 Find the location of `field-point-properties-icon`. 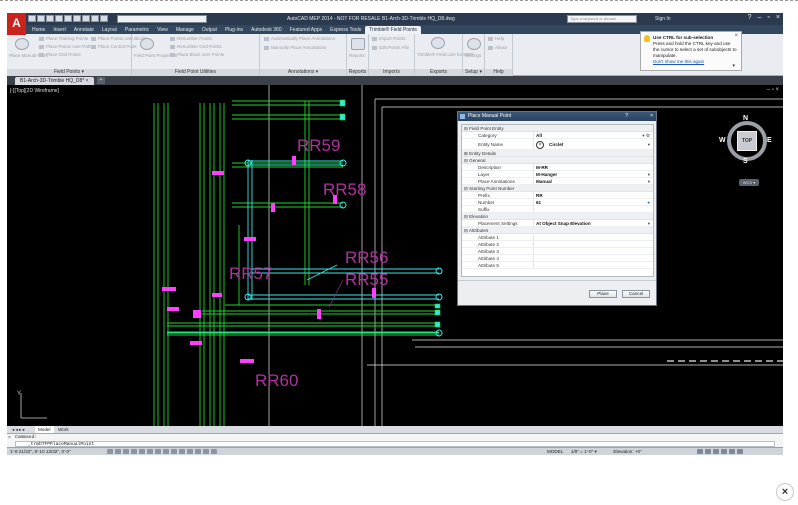

field-point-properties-icon is located at coordinates (147, 44).